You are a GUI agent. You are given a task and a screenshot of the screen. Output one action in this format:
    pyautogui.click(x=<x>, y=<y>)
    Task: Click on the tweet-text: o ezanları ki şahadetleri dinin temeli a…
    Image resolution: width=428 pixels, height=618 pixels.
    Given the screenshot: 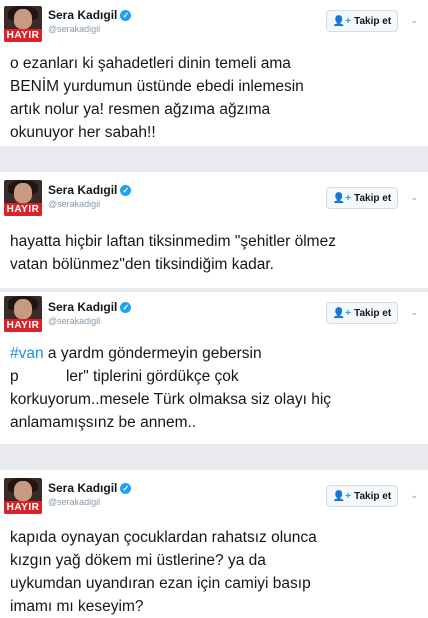 What is the action you would take?
    pyautogui.click(x=215, y=98)
    